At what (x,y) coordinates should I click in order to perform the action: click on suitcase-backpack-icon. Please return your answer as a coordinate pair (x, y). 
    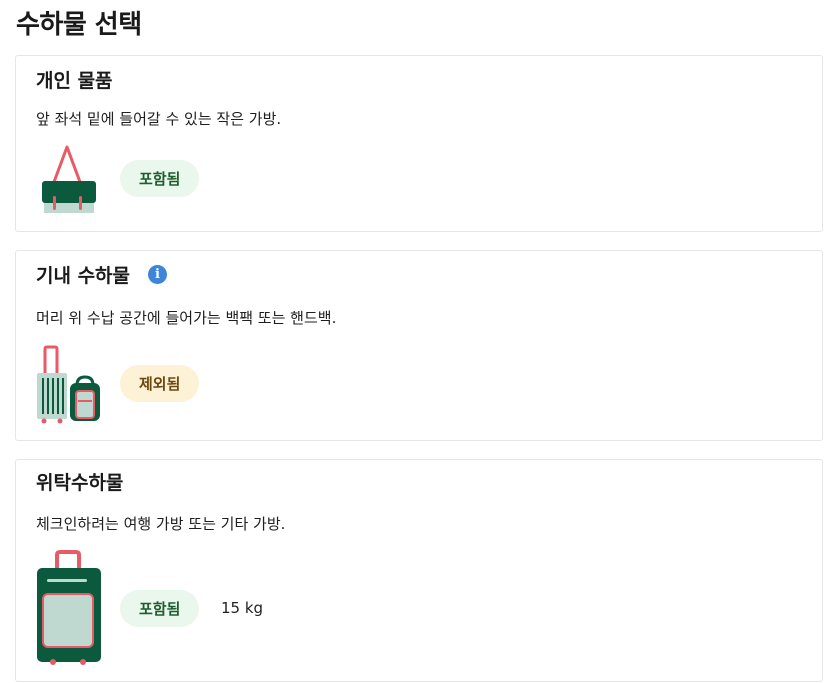
    Looking at the image, I should click on (68, 384).